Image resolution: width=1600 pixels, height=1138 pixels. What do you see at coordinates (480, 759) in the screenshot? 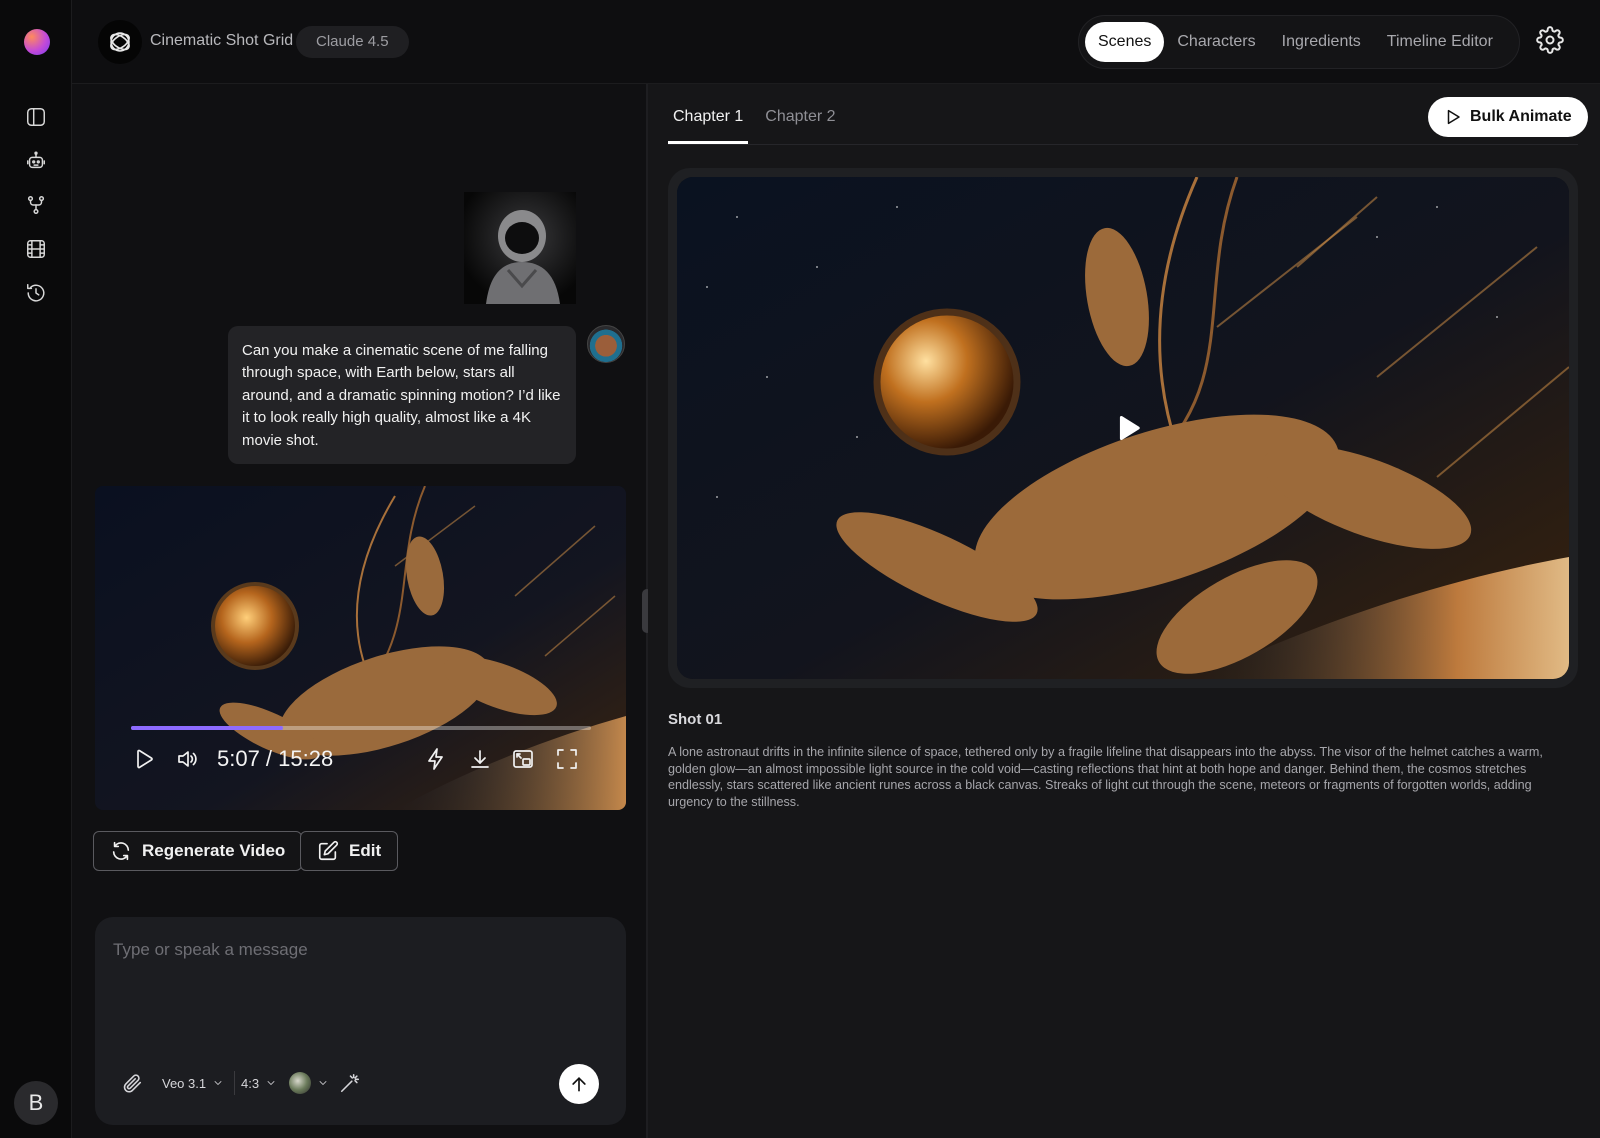
I see `download-icon` at bounding box center [480, 759].